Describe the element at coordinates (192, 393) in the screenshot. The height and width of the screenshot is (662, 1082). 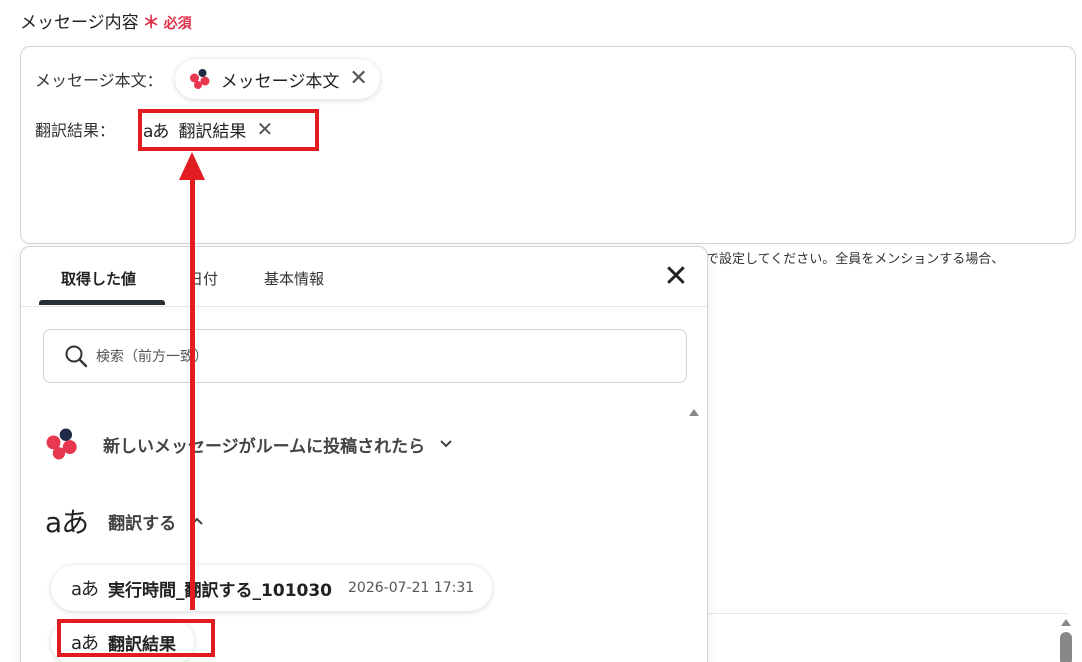
I see `annotation-arrow-shaft` at that location.